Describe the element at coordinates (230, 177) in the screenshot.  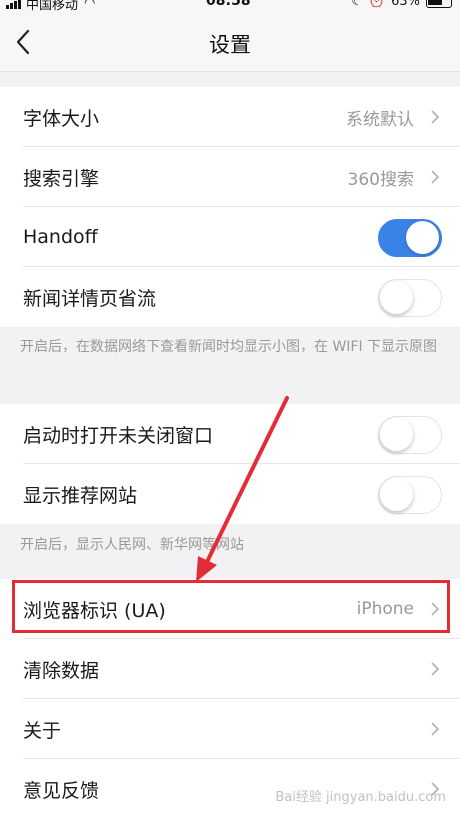
I see `search-engine-row: 搜索引擎 360搜索` at that location.